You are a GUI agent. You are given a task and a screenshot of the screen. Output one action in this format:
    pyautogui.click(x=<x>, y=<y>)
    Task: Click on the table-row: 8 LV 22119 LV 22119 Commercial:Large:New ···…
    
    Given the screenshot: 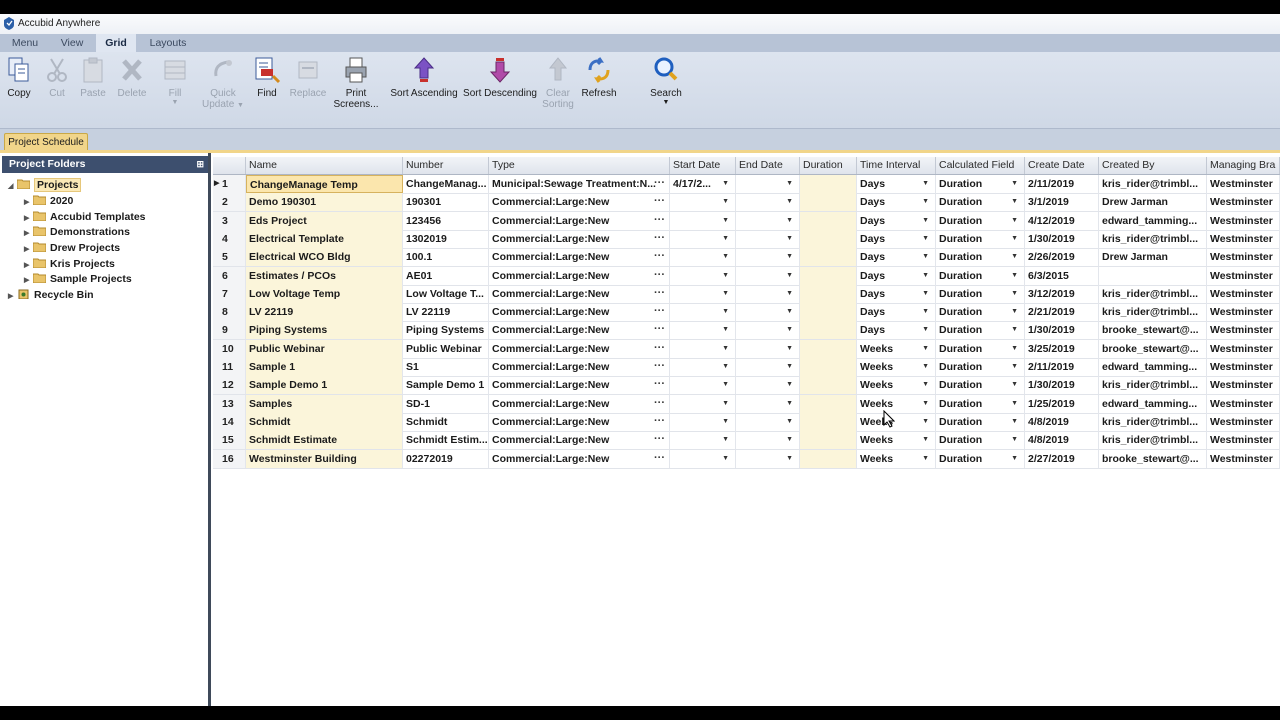 What is the action you would take?
    pyautogui.click(x=746, y=313)
    